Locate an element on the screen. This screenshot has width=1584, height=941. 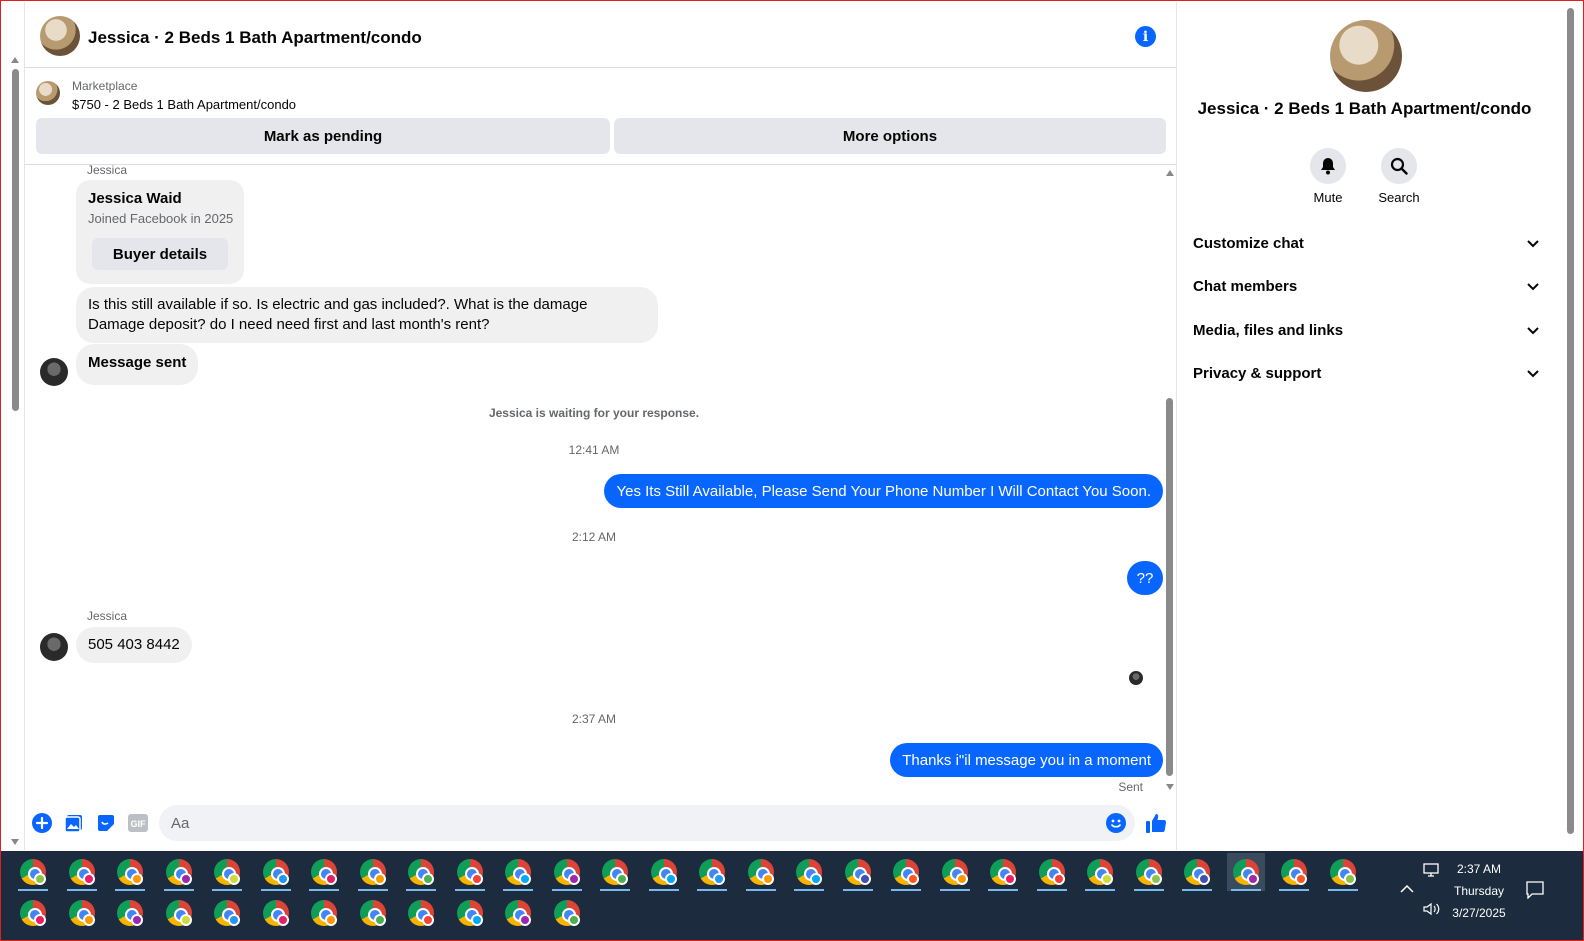
clock-date: 3/27/2025 is located at coordinates (1479, 913).